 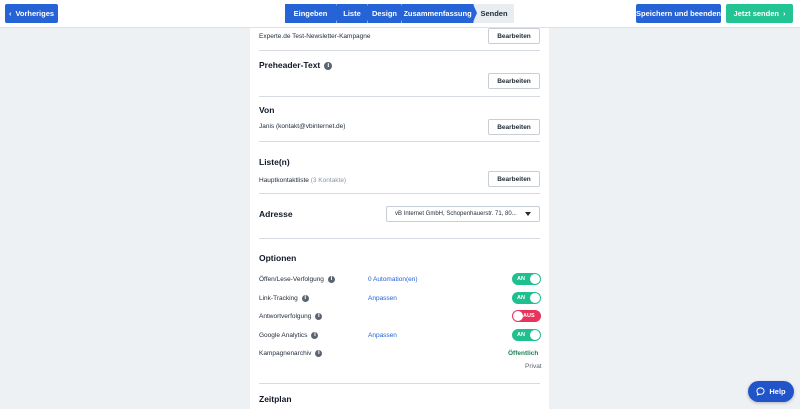 What do you see at coordinates (303, 180) in the screenshot?
I see `lists-value: Hauptkontaktliste (3 Kontakte)` at bounding box center [303, 180].